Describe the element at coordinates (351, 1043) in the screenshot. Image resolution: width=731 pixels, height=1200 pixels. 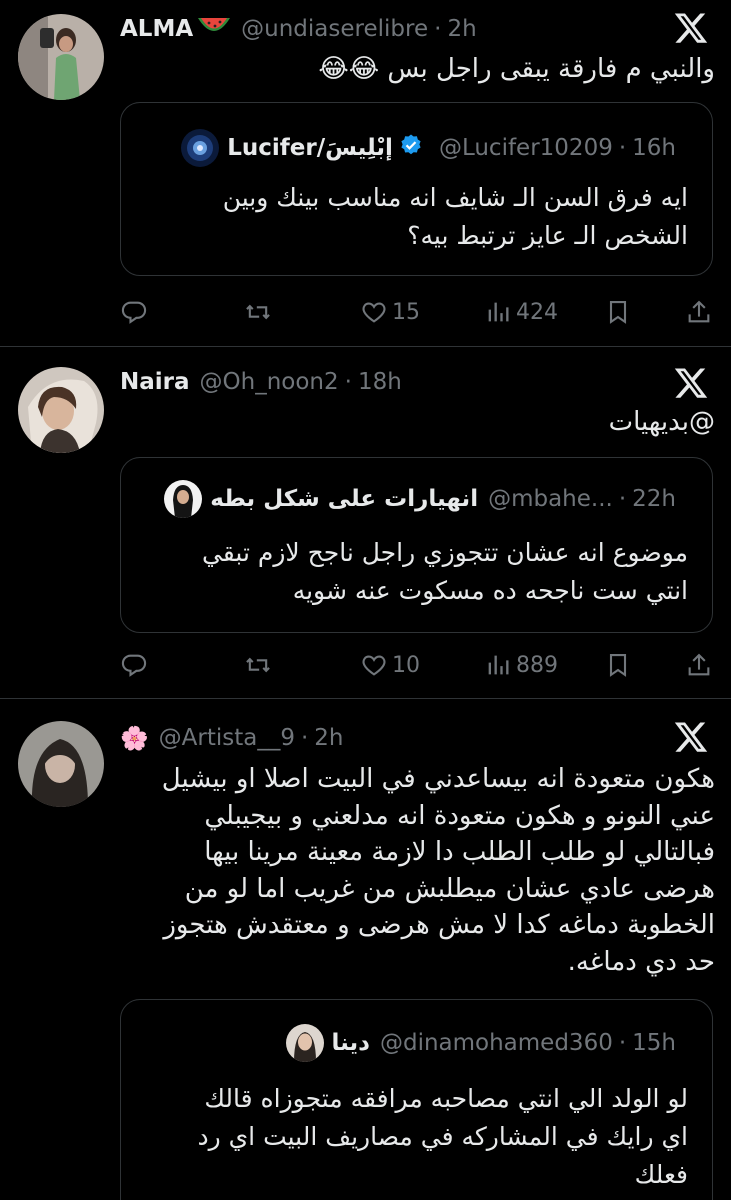
I see `quote-display-name: دينا` at that location.